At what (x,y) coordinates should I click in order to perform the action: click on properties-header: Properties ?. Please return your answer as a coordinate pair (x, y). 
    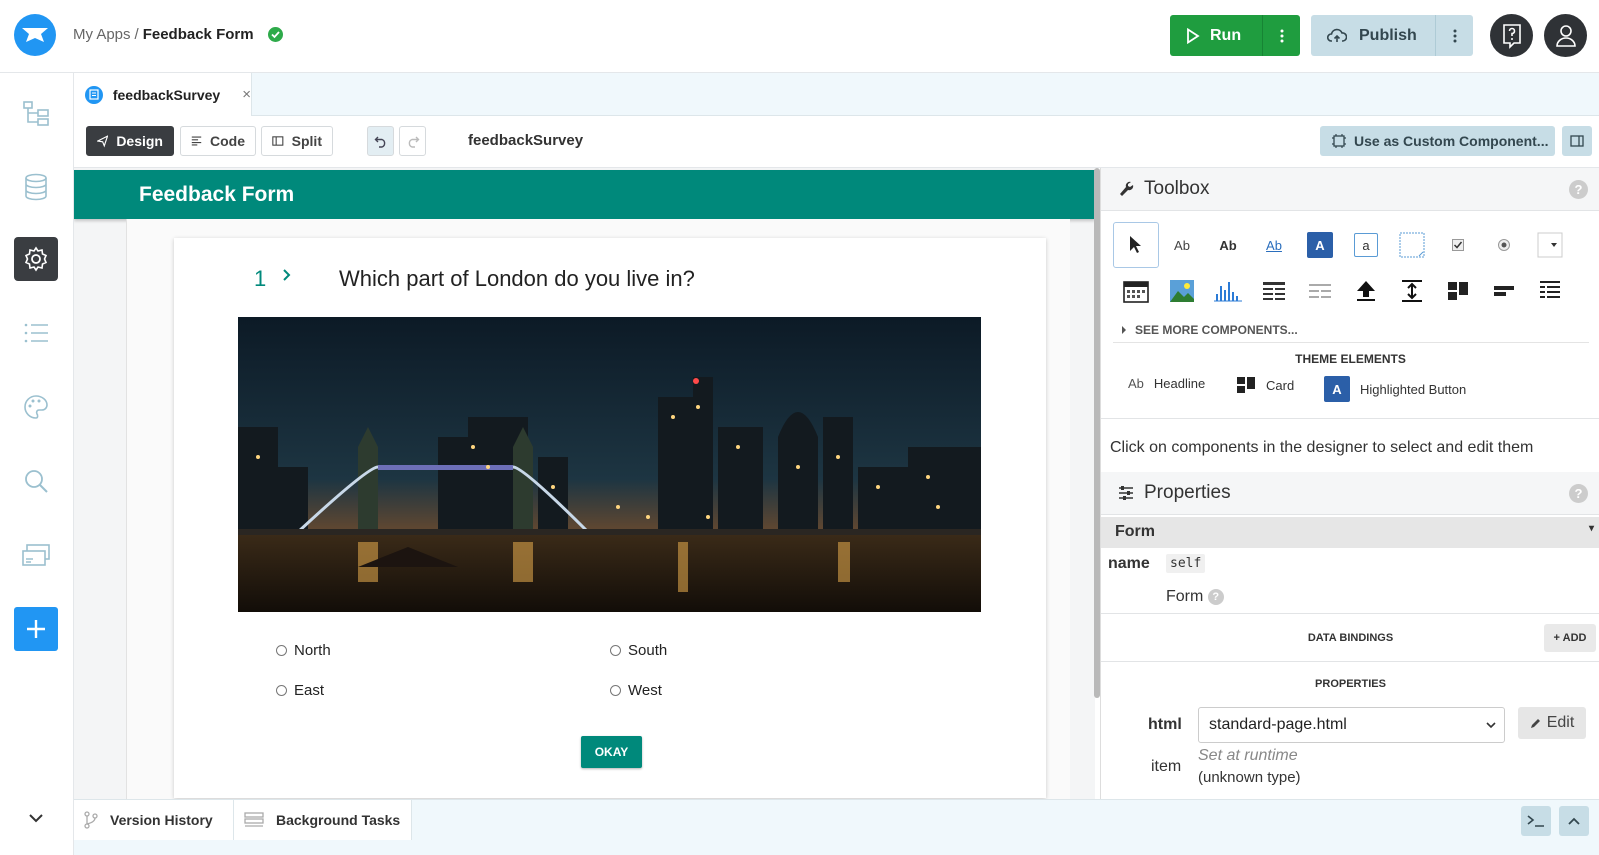
    Looking at the image, I should click on (1350, 493).